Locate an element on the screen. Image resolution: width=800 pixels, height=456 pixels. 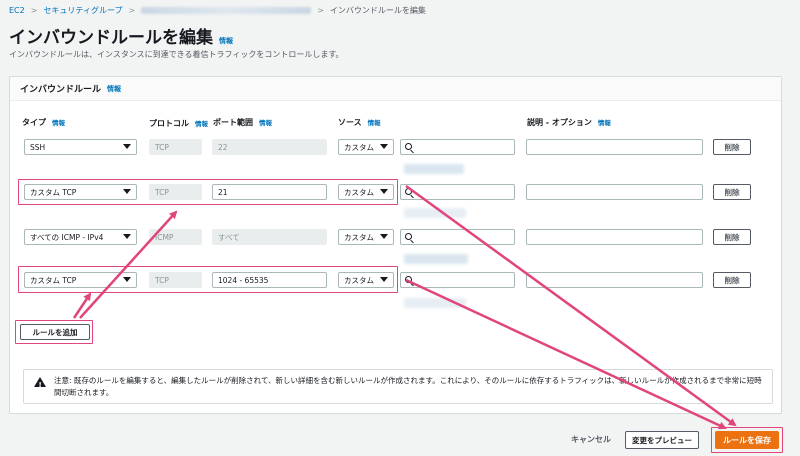
rule-4-source-tag-redacted is located at coordinates (435, 303).